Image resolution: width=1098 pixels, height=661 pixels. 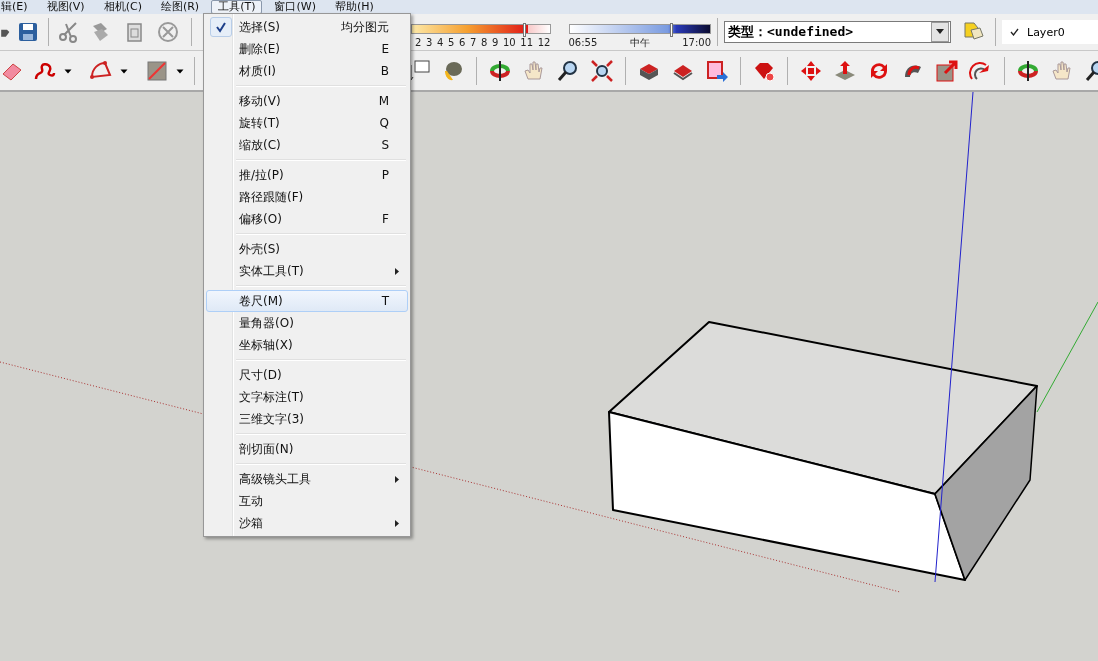 What do you see at coordinates (1050, 32) in the screenshot?
I see `layer-dropdown: Layer0` at bounding box center [1050, 32].